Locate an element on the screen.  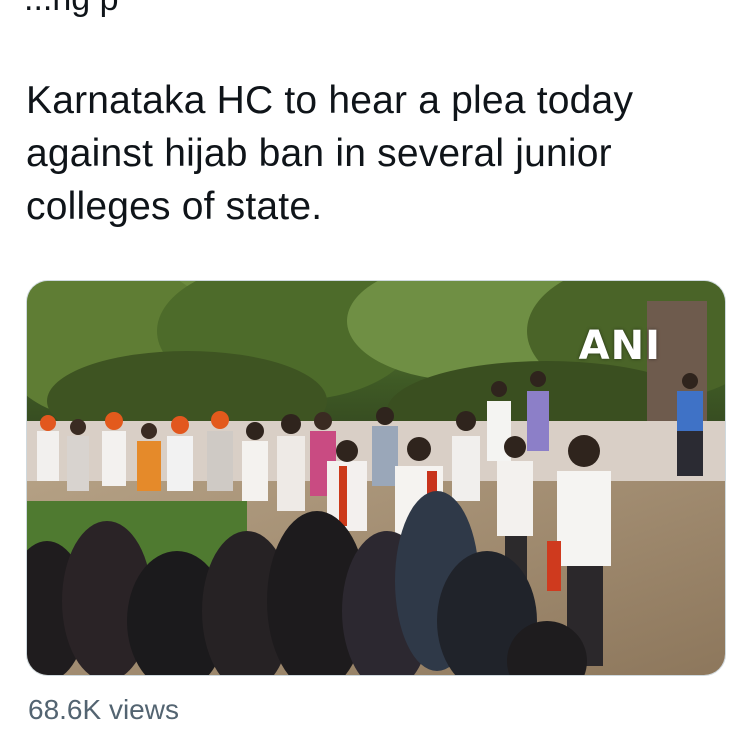
ani-watermark: ANI is located at coordinates (619, 346).